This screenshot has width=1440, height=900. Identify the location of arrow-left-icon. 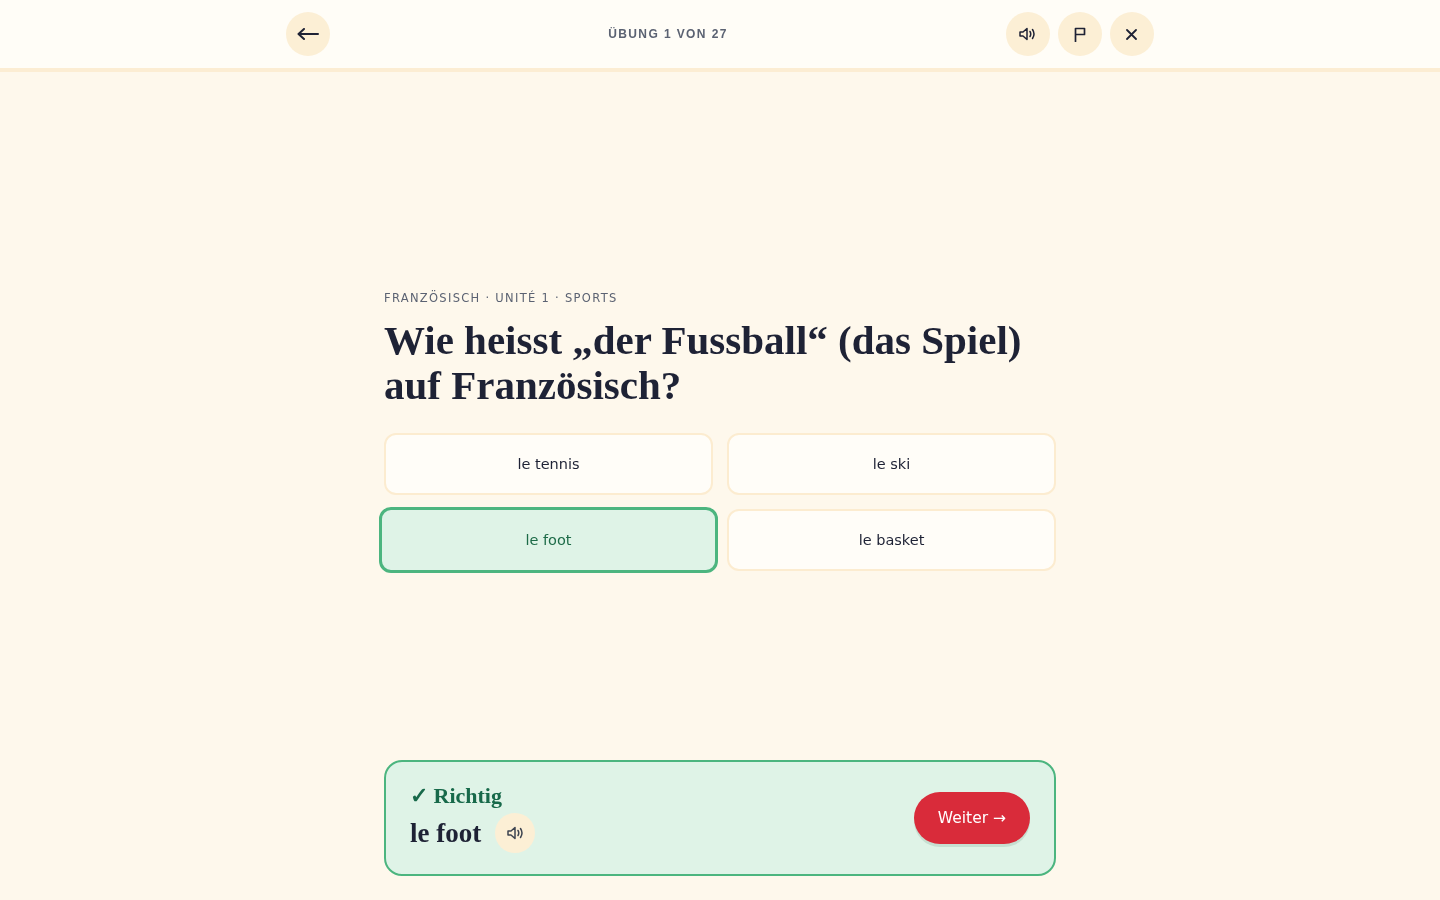
(308, 34).